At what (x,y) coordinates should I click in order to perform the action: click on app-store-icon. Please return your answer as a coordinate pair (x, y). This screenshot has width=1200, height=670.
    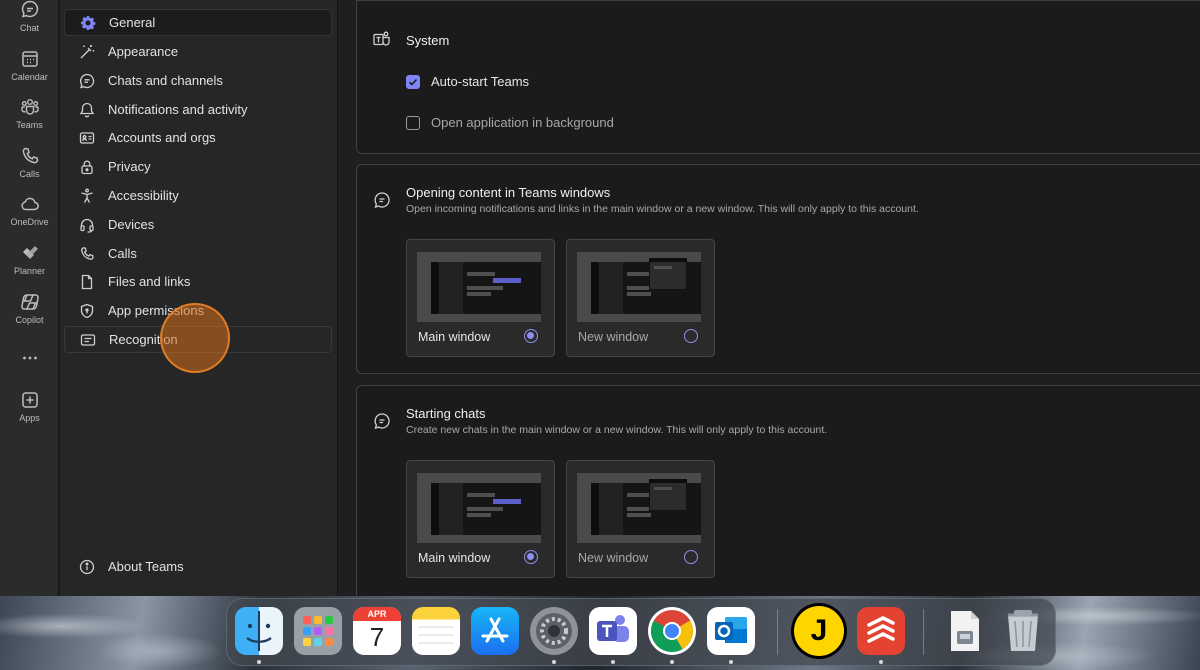
    Looking at the image, I should click on (495, 630).